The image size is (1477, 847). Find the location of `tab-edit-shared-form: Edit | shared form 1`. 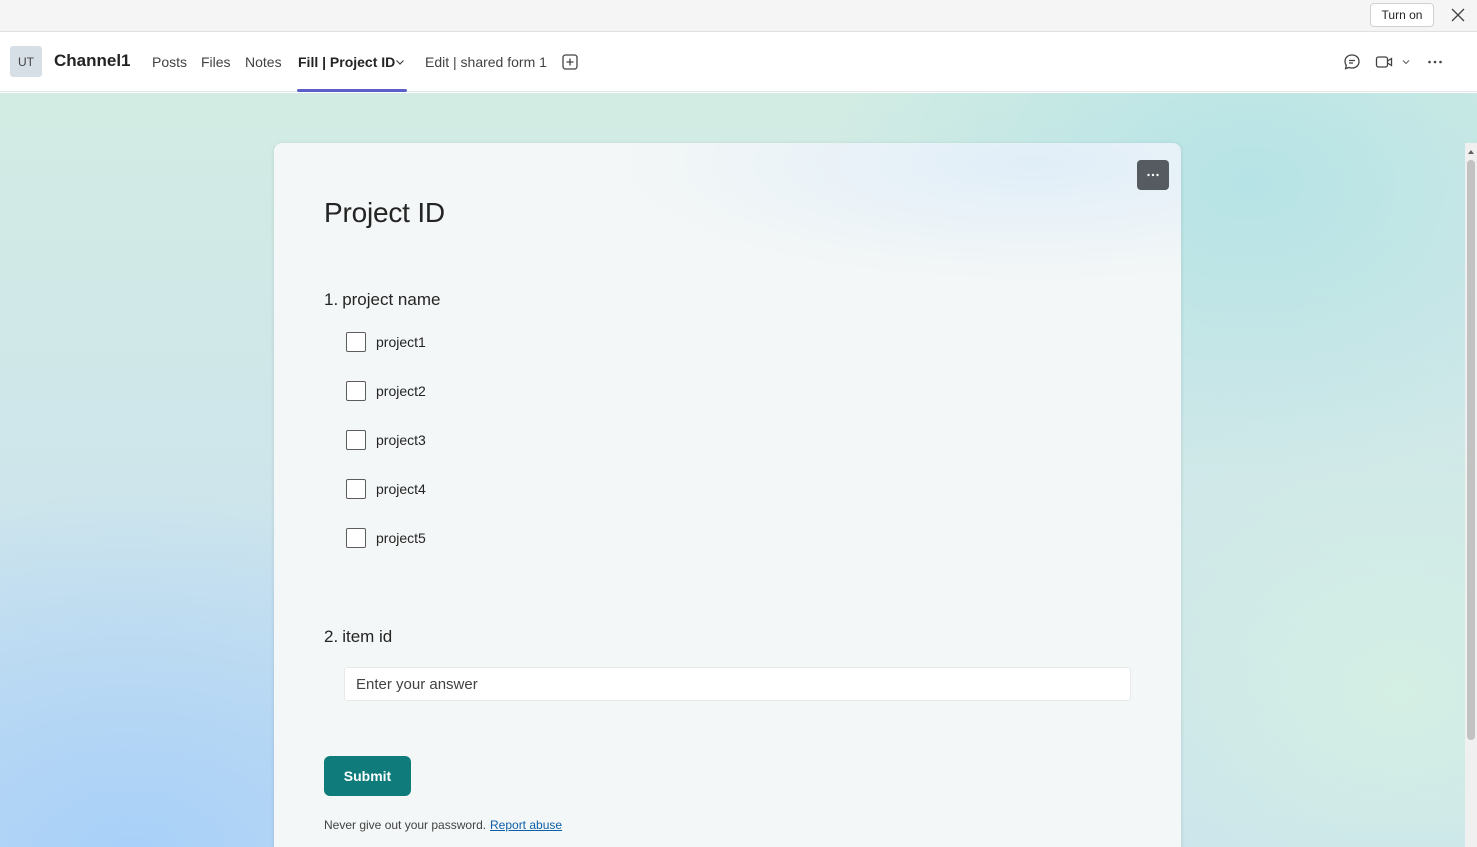

tab-edit-shared-form: Edit | shared form 1 is located at coordinates (486, 62).